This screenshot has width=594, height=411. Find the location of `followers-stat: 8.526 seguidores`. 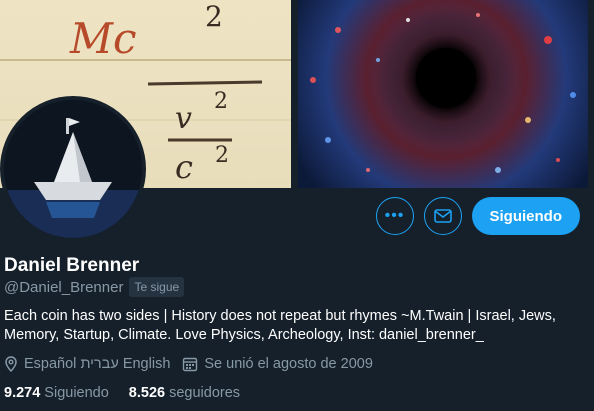

followers-stat: 8.526 seguidores is located at coordinates (184, 393).